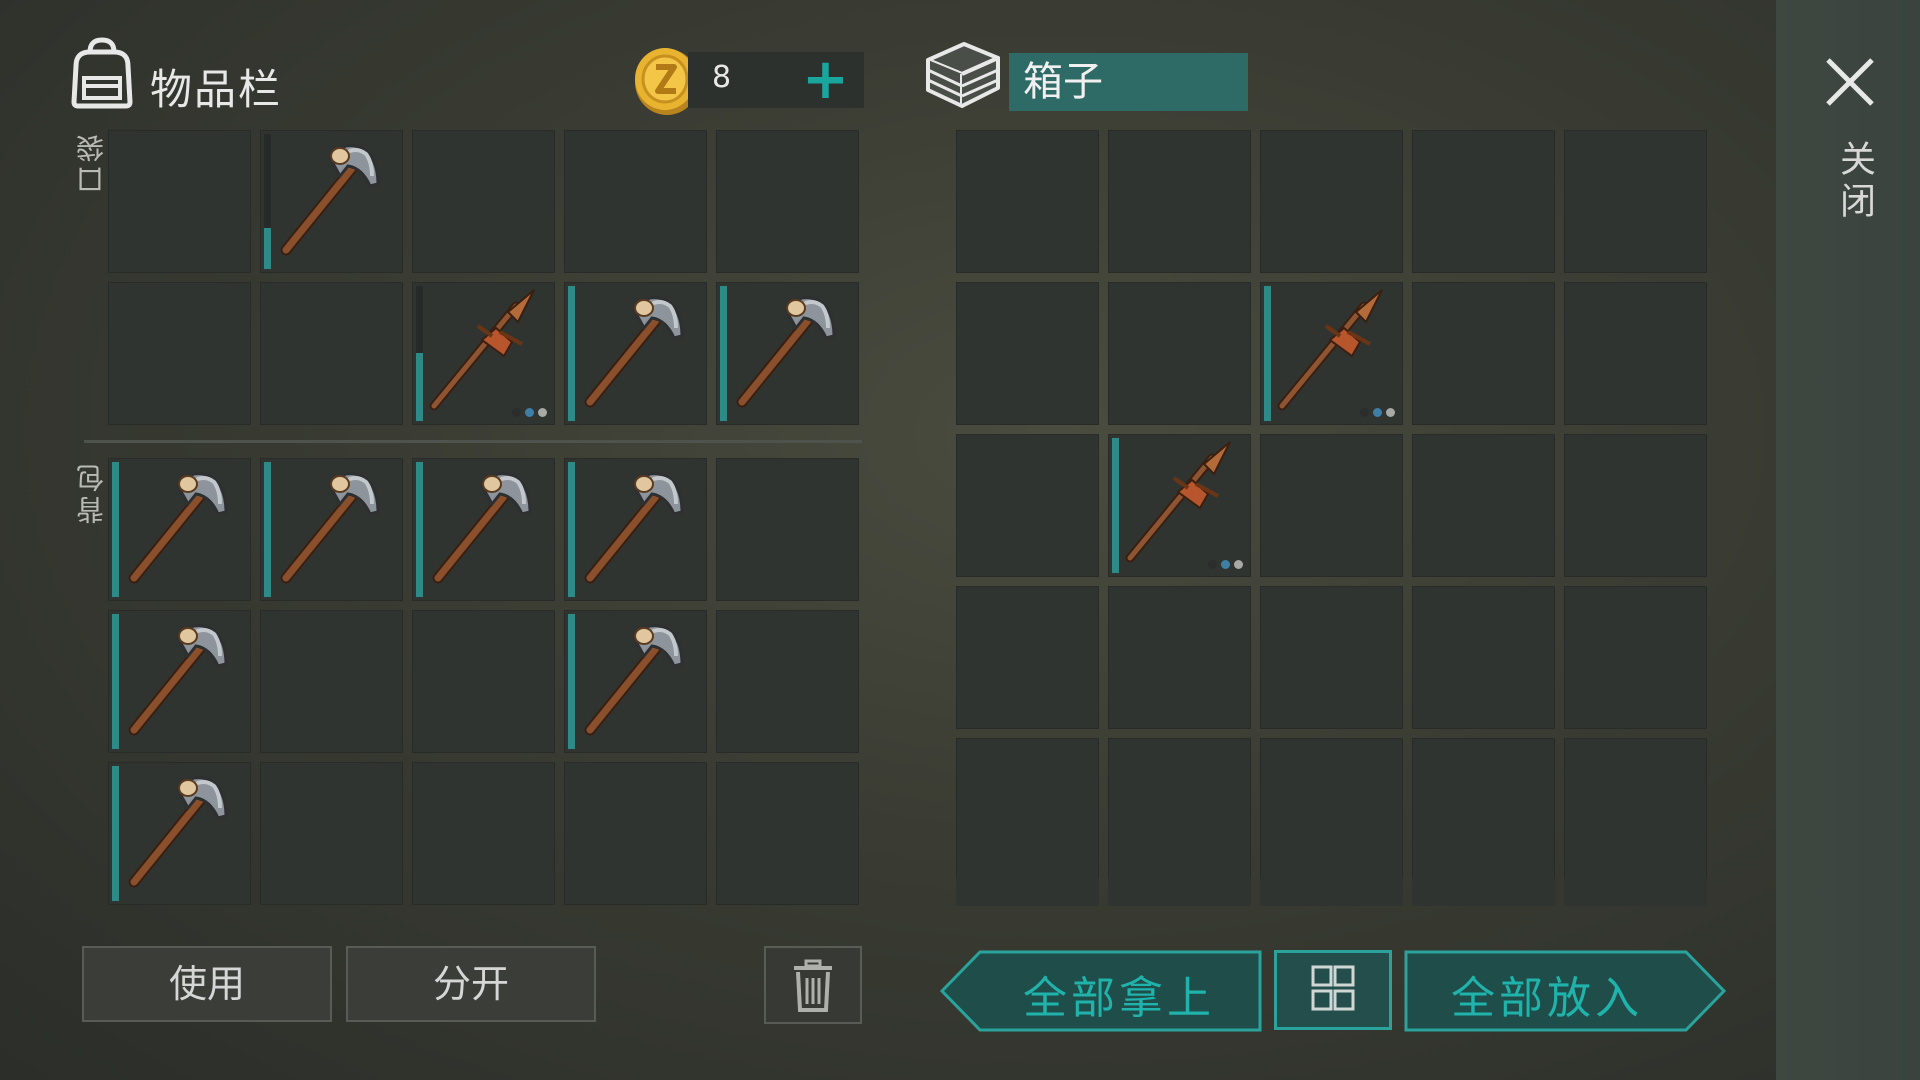 The width and height of the screenshot is (1920, 1080). Describe the element at coordinates (1119, 998) in the screenshot. I see `take-all-label: 全部拿上` at that location.